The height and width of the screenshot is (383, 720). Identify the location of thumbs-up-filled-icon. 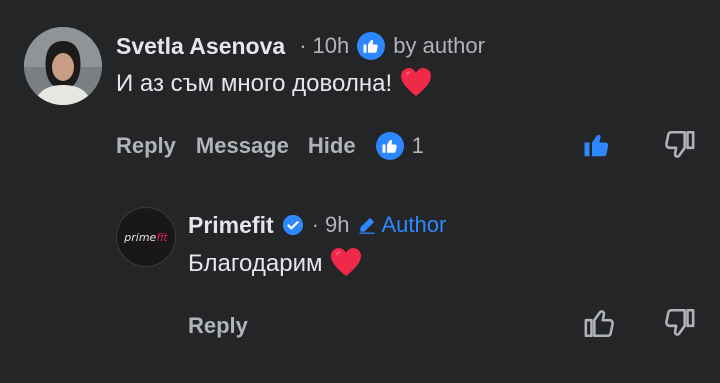
(597, 147).